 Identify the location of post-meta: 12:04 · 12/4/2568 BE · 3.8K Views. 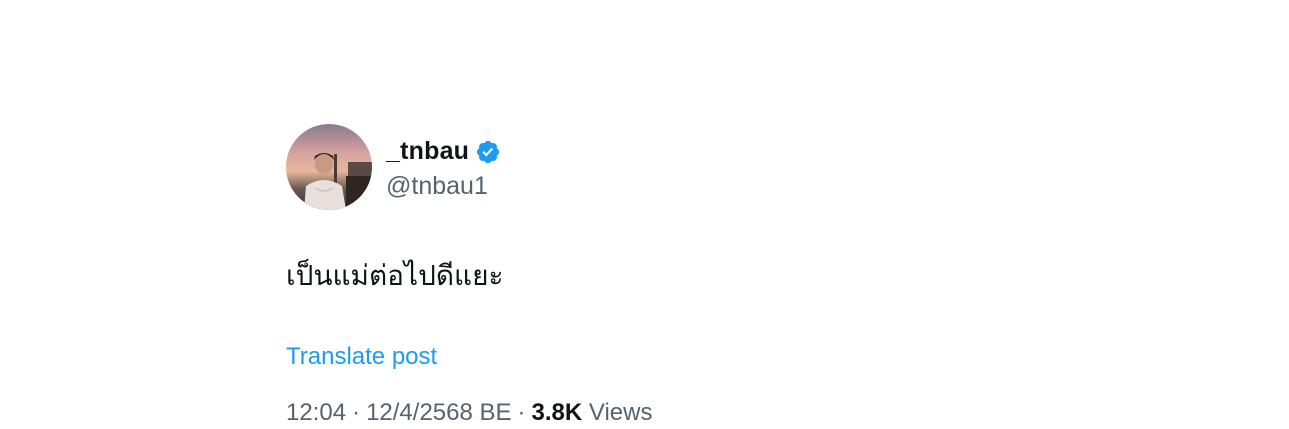
(469, 413).